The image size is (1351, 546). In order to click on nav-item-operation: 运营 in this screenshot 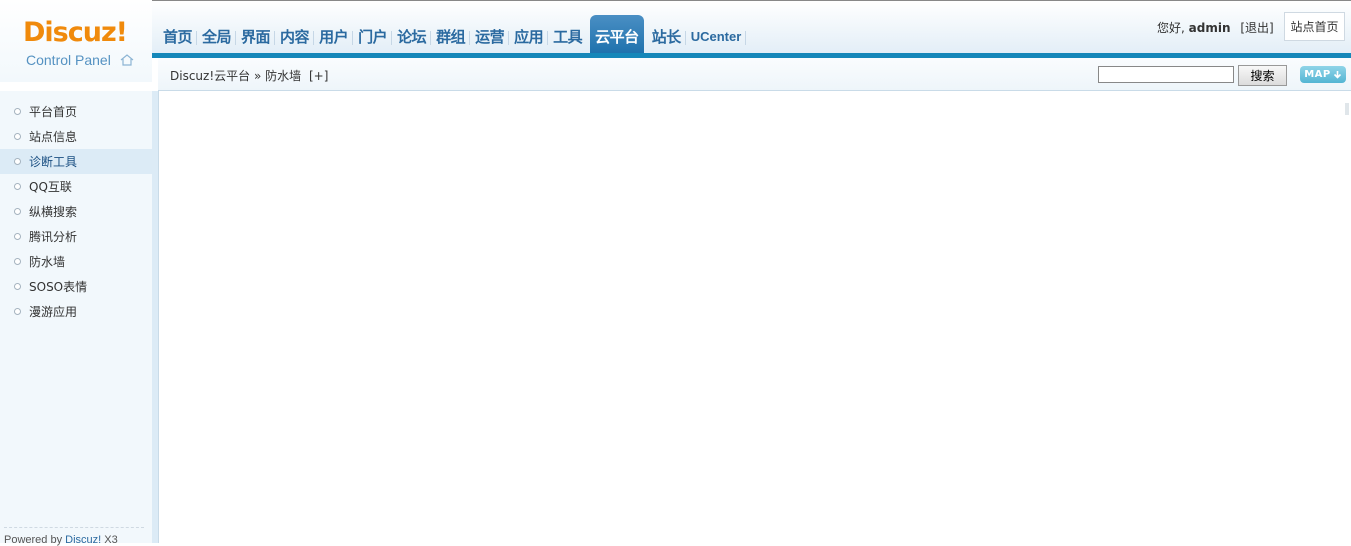, I will do `click(490, 34)`.